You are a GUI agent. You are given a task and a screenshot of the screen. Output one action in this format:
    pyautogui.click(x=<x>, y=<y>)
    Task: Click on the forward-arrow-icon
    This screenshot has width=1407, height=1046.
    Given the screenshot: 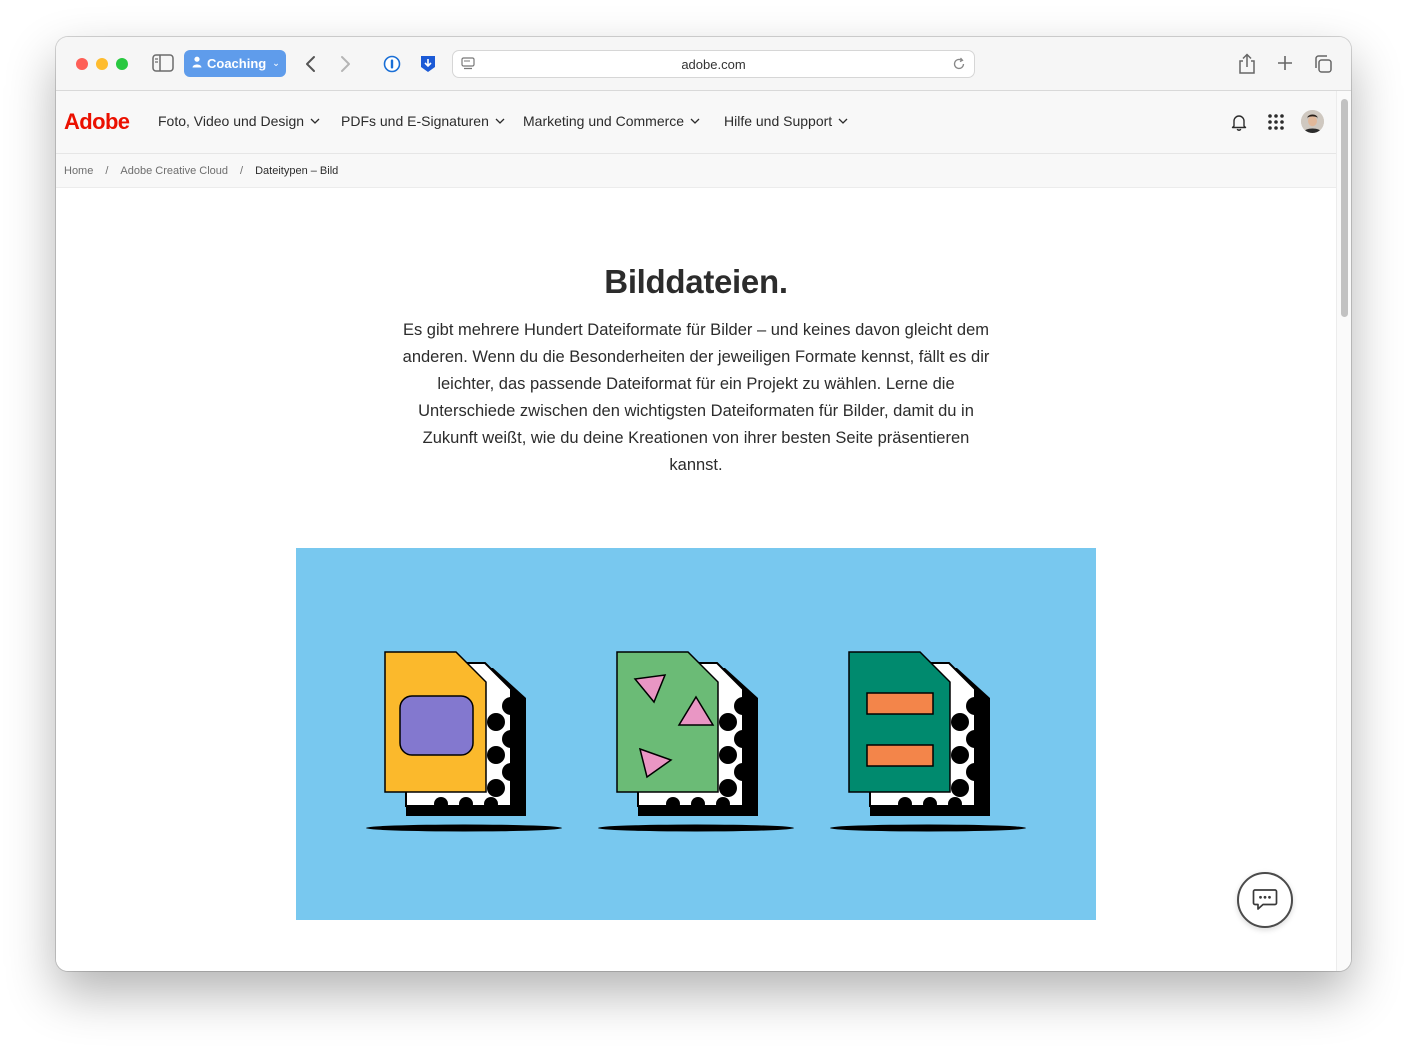 What is the action you would take?
    pyautogui.click(x=346, y=64)
    